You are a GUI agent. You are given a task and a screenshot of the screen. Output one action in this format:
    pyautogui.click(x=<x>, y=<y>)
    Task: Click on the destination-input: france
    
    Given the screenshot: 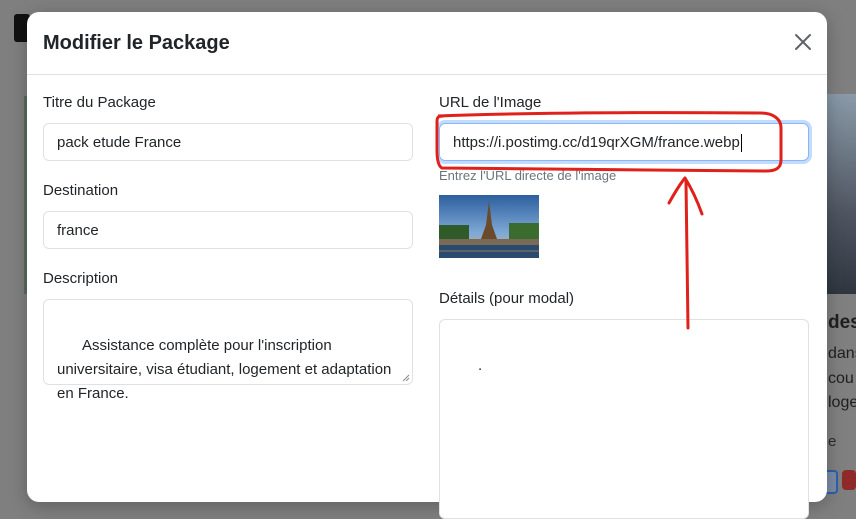 What is the action you would take?
    pyautogui.click(x=228, y=230)
    